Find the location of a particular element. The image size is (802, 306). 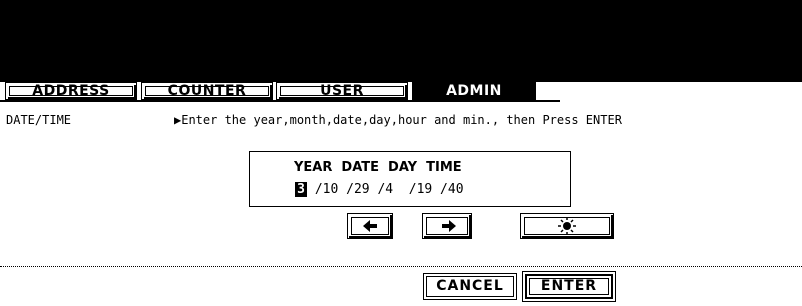

tab-admin-label: ADMIN is located at coordinates (474, 91).